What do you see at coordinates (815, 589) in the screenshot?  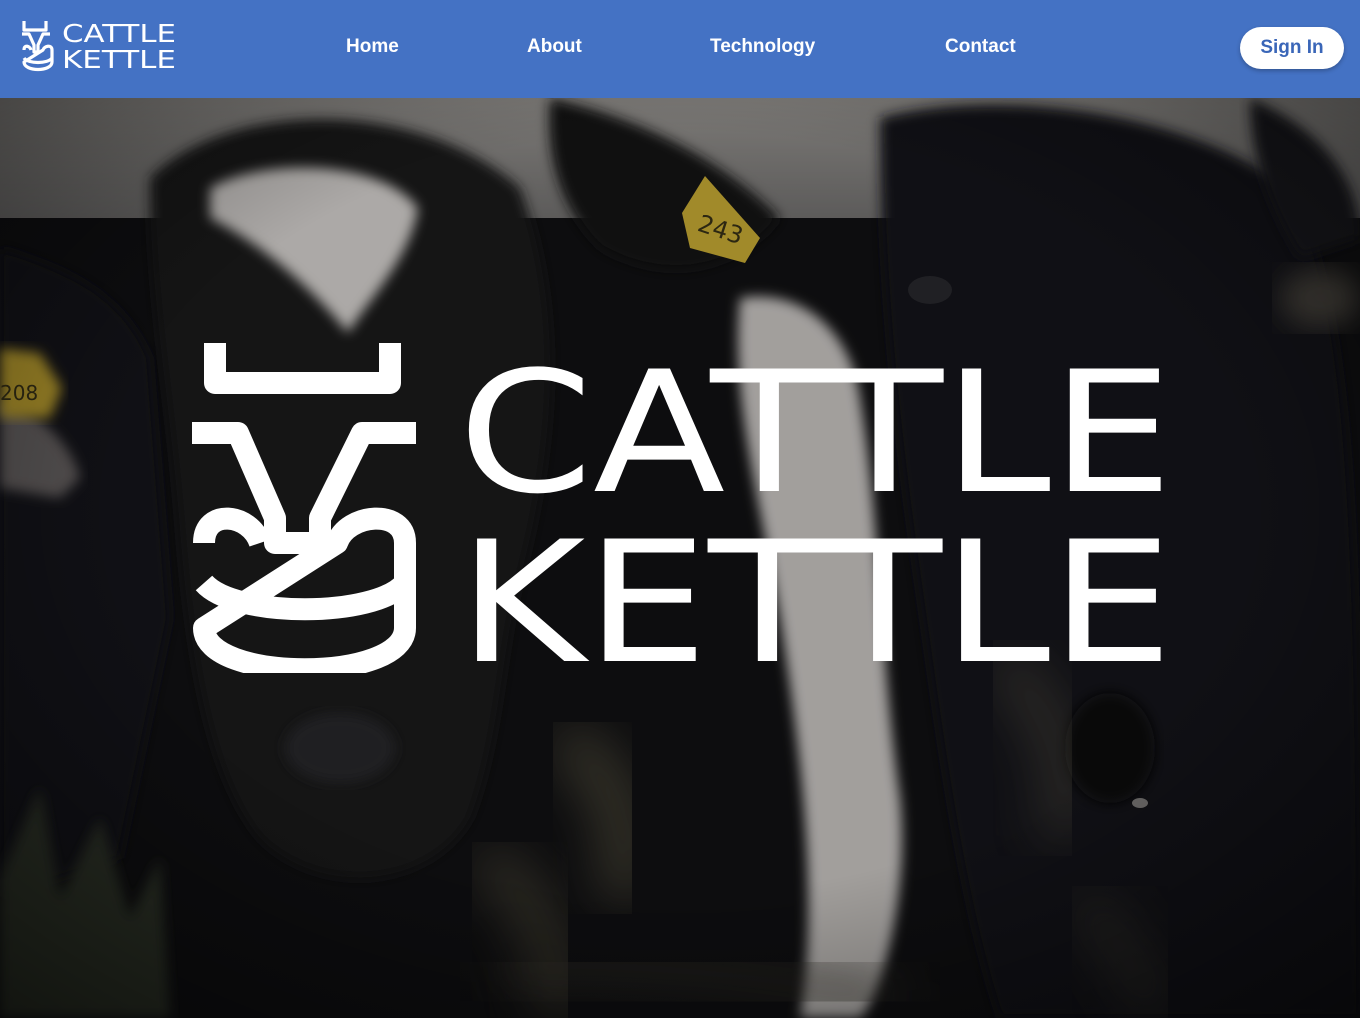 I see `hero-wordmark-line2: KETTLE` at bounding box center [815, 589].